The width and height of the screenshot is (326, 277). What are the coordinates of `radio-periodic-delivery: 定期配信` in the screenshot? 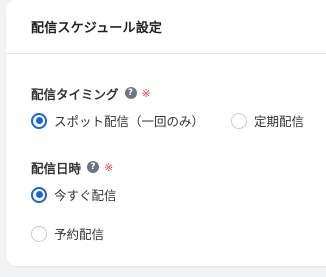 It's located at (267, 120).